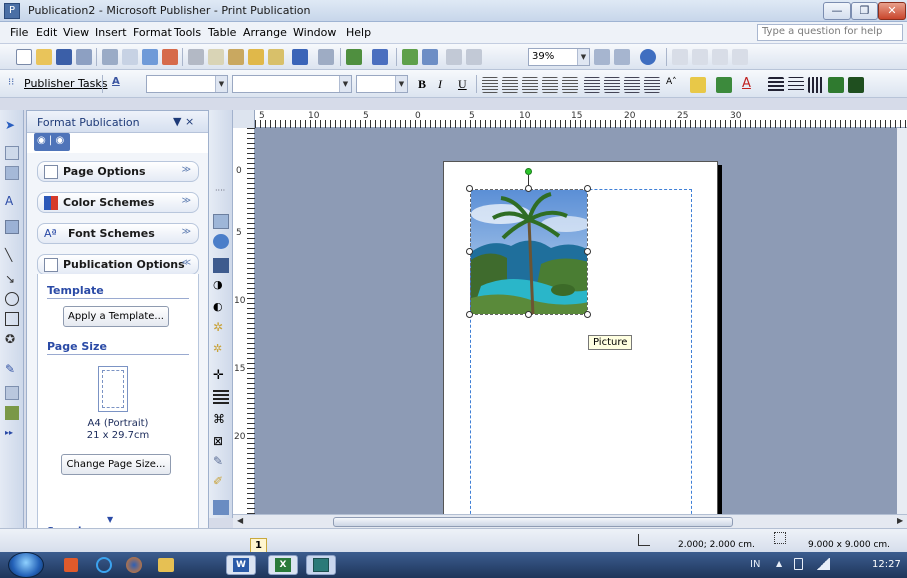  I want to click on cut-icon, so click(196, 57).